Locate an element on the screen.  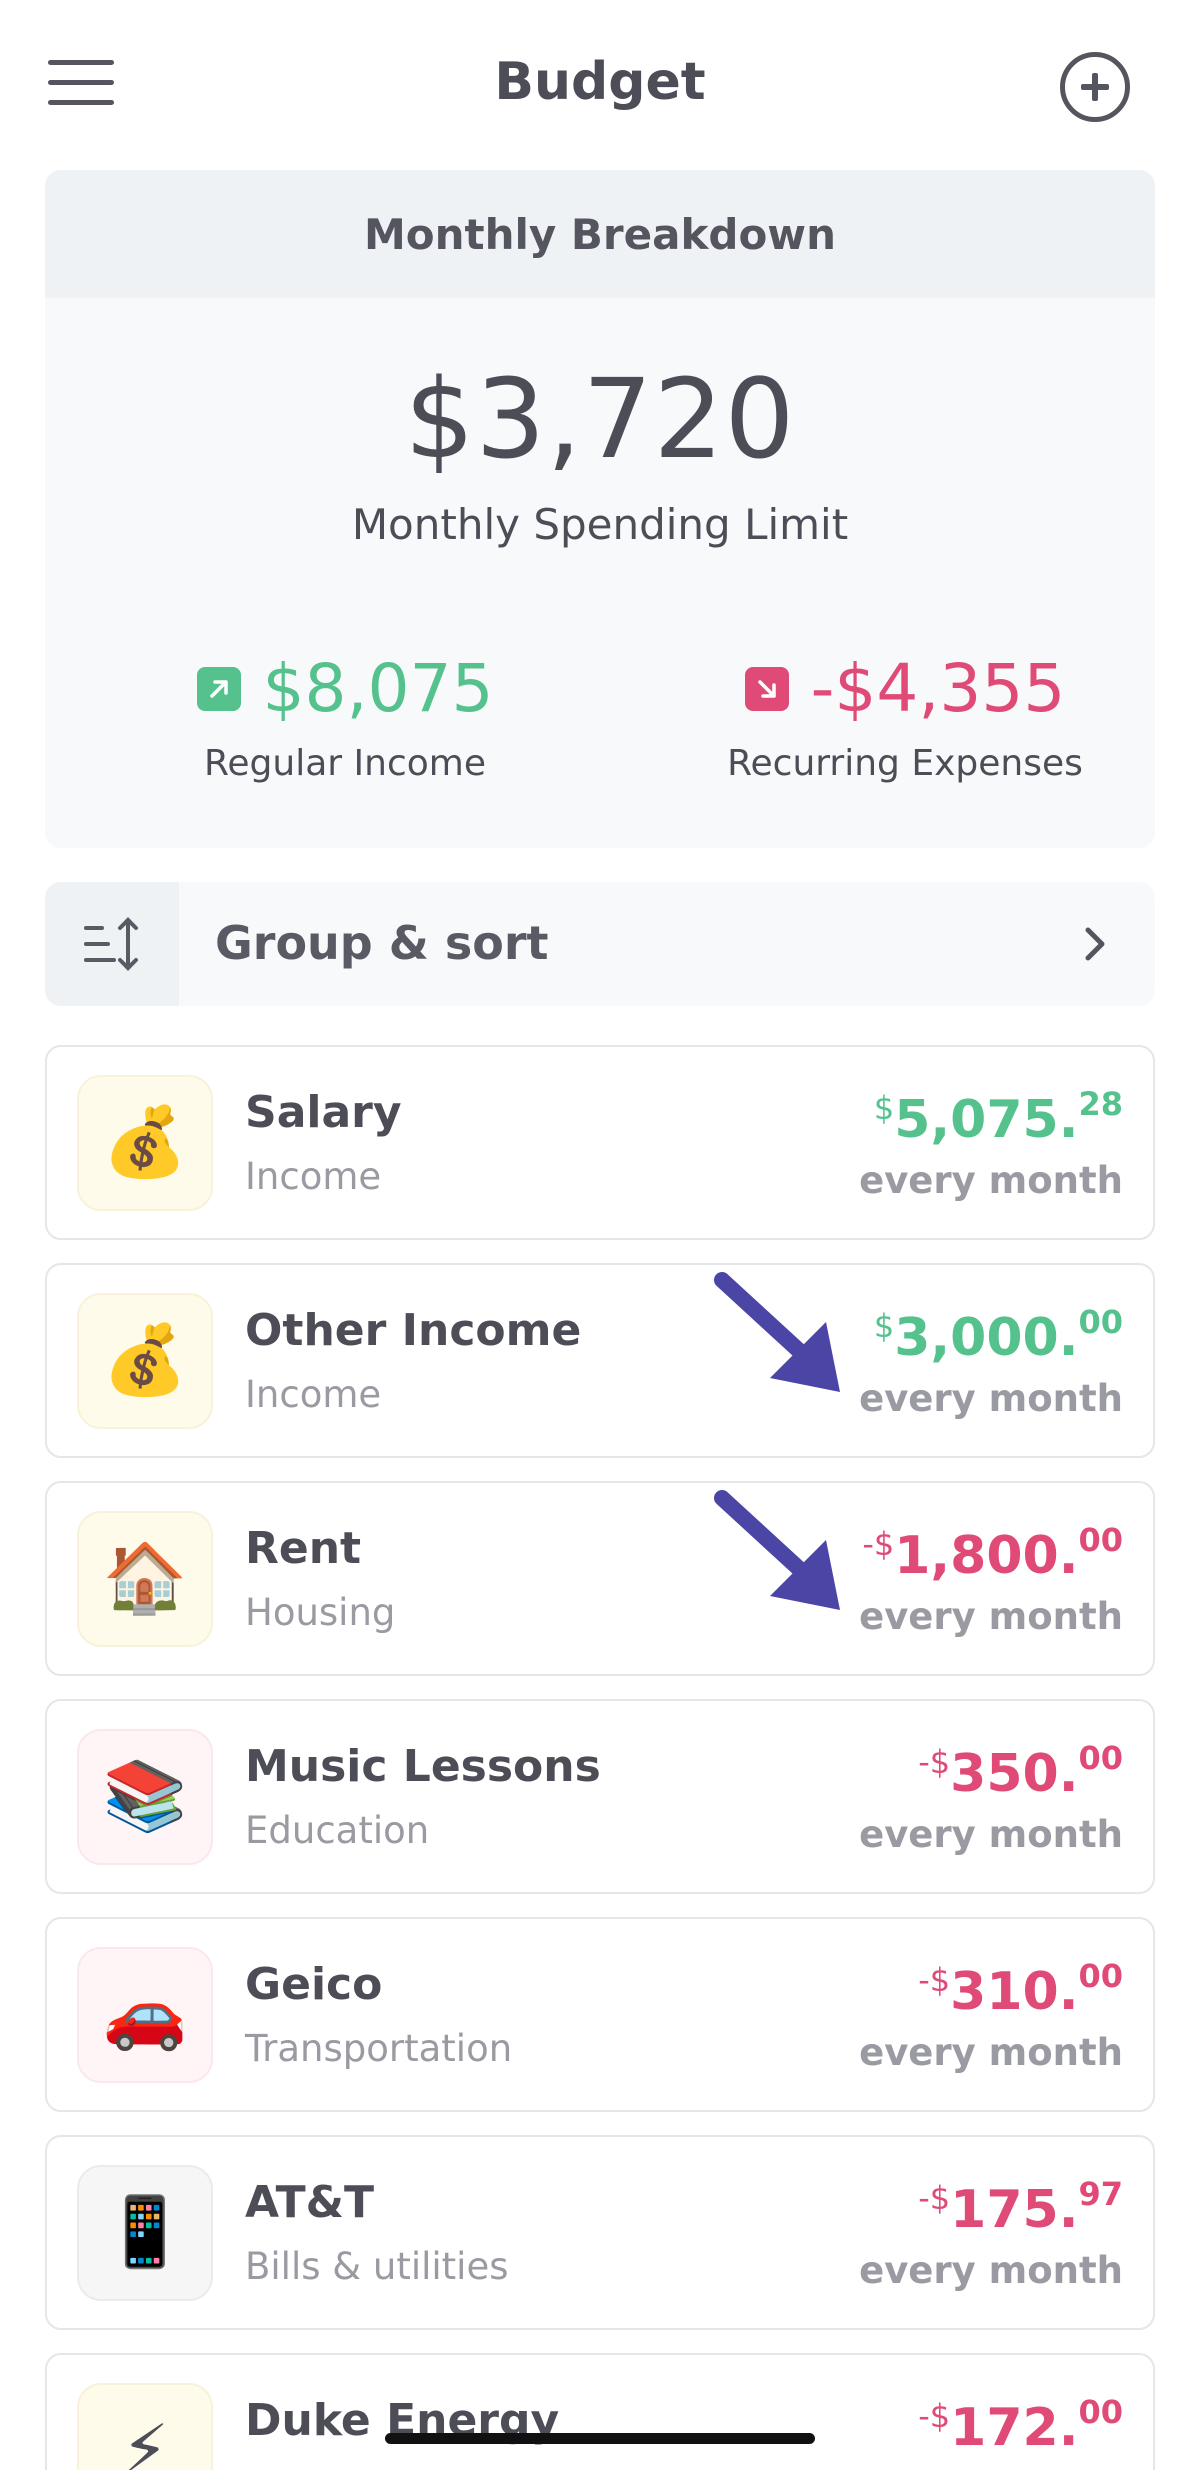
transaction-amount: $5,075.28 is located at coordinates (998, 1117).